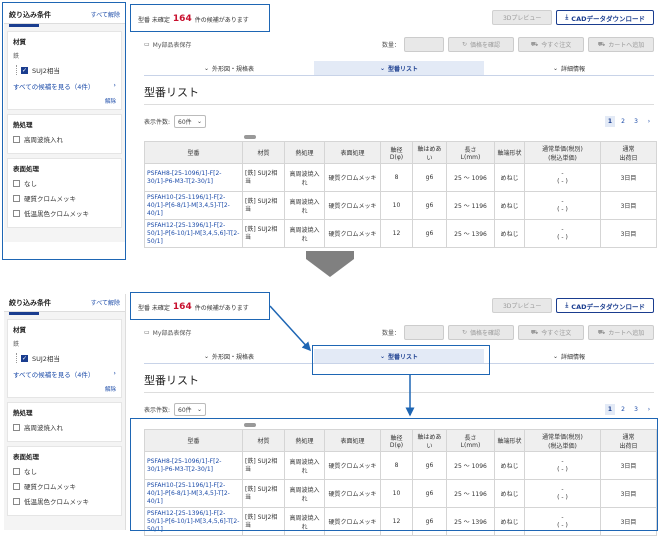 This screenshot has width=660, height=543. What do you see at coordinates (608, 18) in the screenshot?
I see `cad-download-label: CADデータダウンロード` at bounding box center [608, 18].